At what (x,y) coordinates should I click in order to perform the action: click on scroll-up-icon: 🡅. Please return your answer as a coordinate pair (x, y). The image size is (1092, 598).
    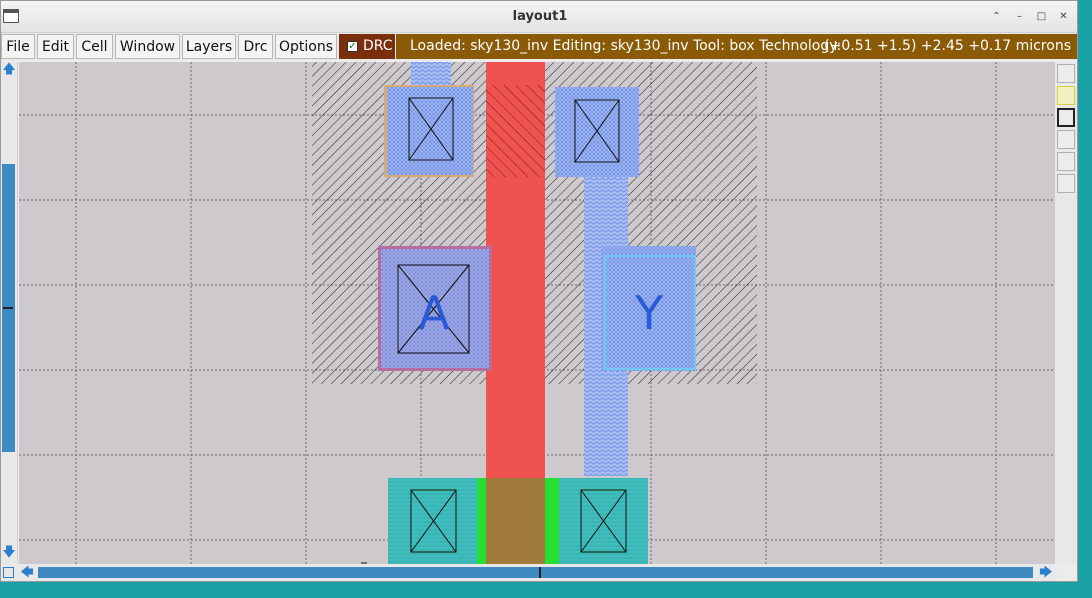
    Looking at the image, I should click on (9, 70).